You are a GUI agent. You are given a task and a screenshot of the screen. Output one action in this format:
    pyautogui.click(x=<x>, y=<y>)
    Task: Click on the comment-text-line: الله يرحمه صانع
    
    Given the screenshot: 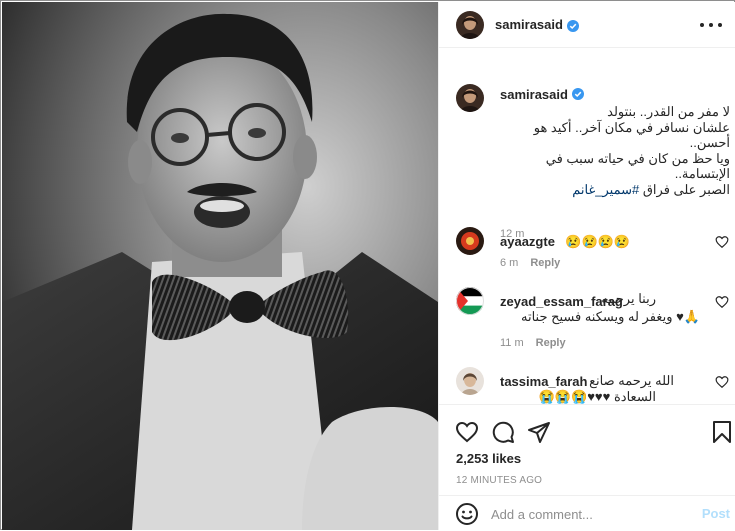 What is the action you would take?
    pyautogui.click(x=631, y=380)
    